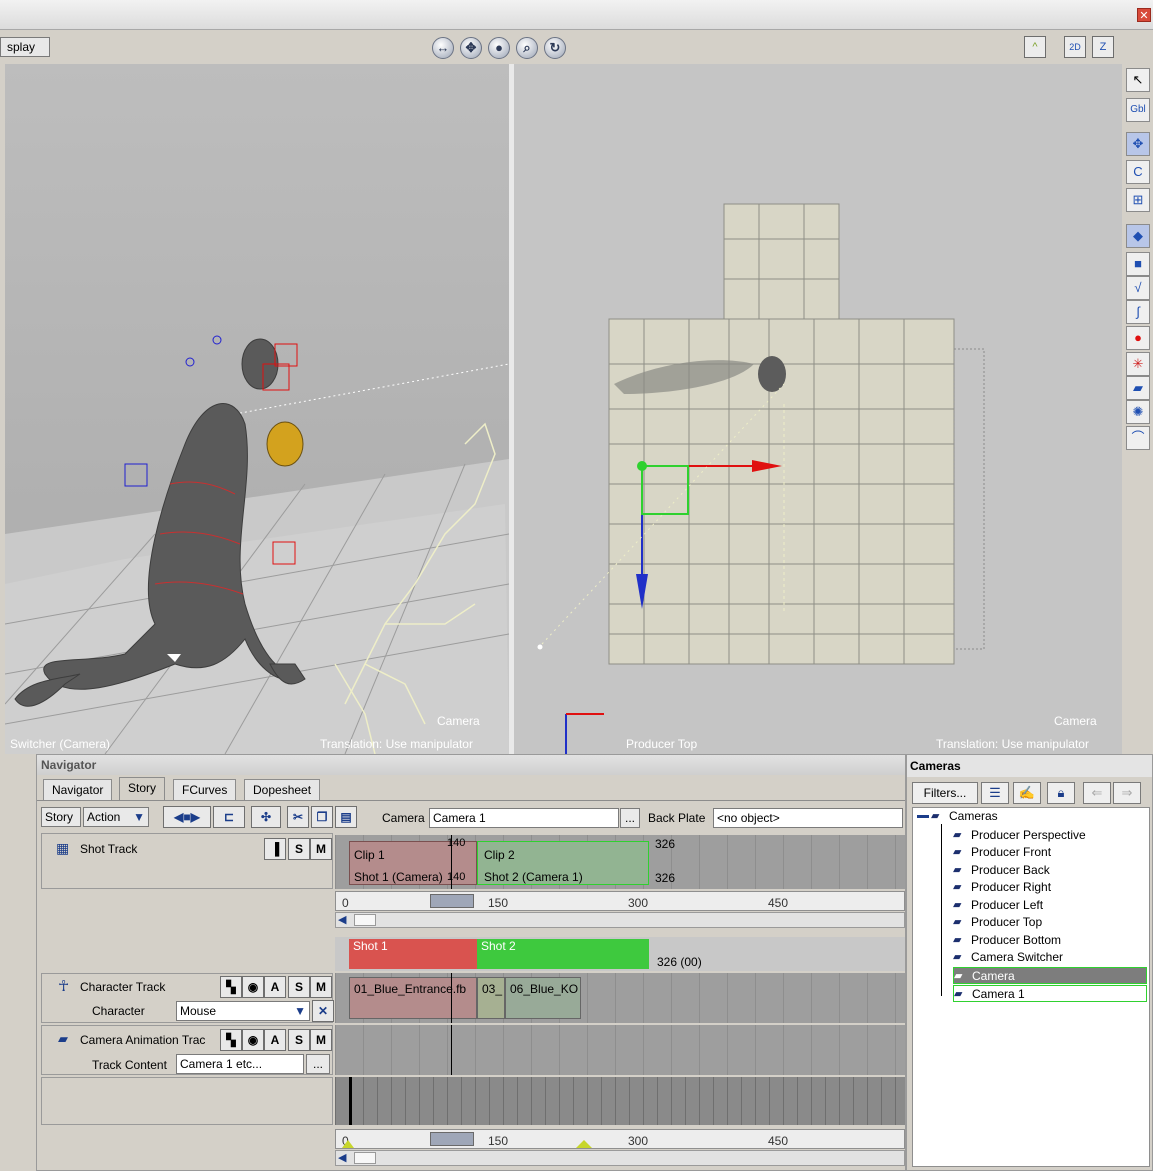 This screenshot has width=1153, height=1171. What do you see at coordinates (1050, 922) in the screenshot?
I see `tree-item-producer-top: ▰ Producer Top` at bounding box center [1050, 922].